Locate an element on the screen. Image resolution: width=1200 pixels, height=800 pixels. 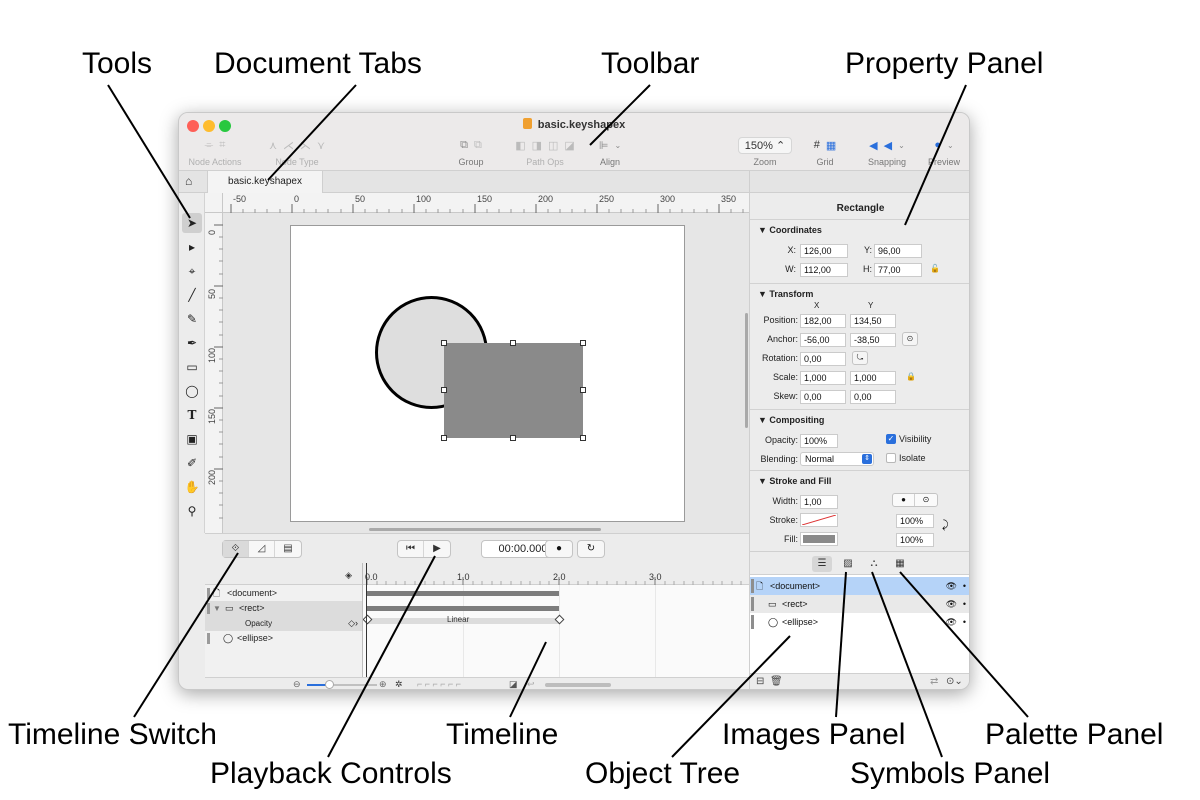
loop-icon: ↻ is located at coordinates (591, 549).